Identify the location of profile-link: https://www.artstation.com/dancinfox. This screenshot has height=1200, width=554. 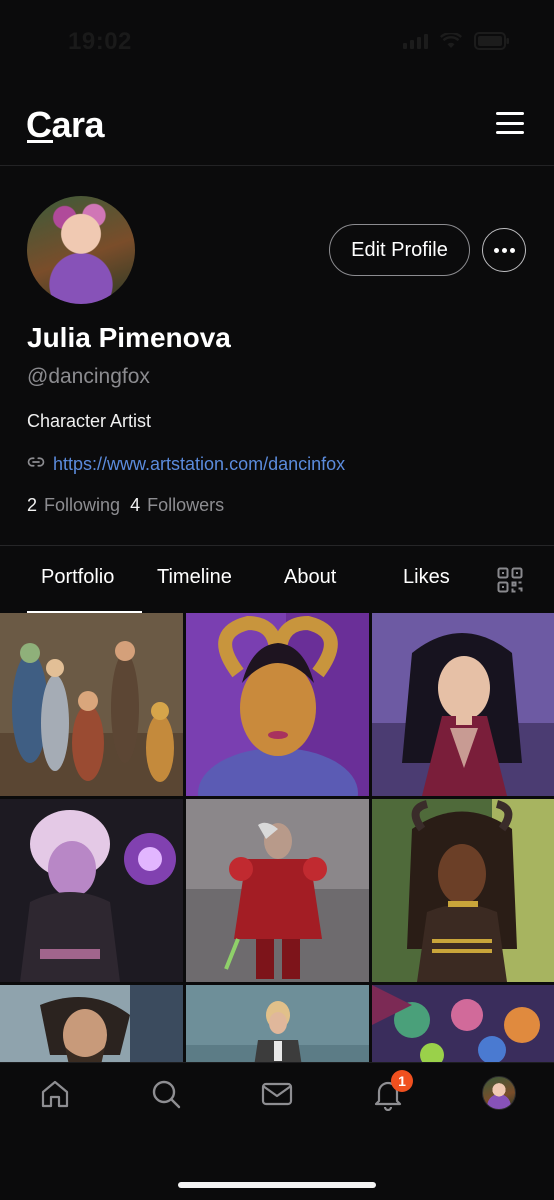
(199, 464).